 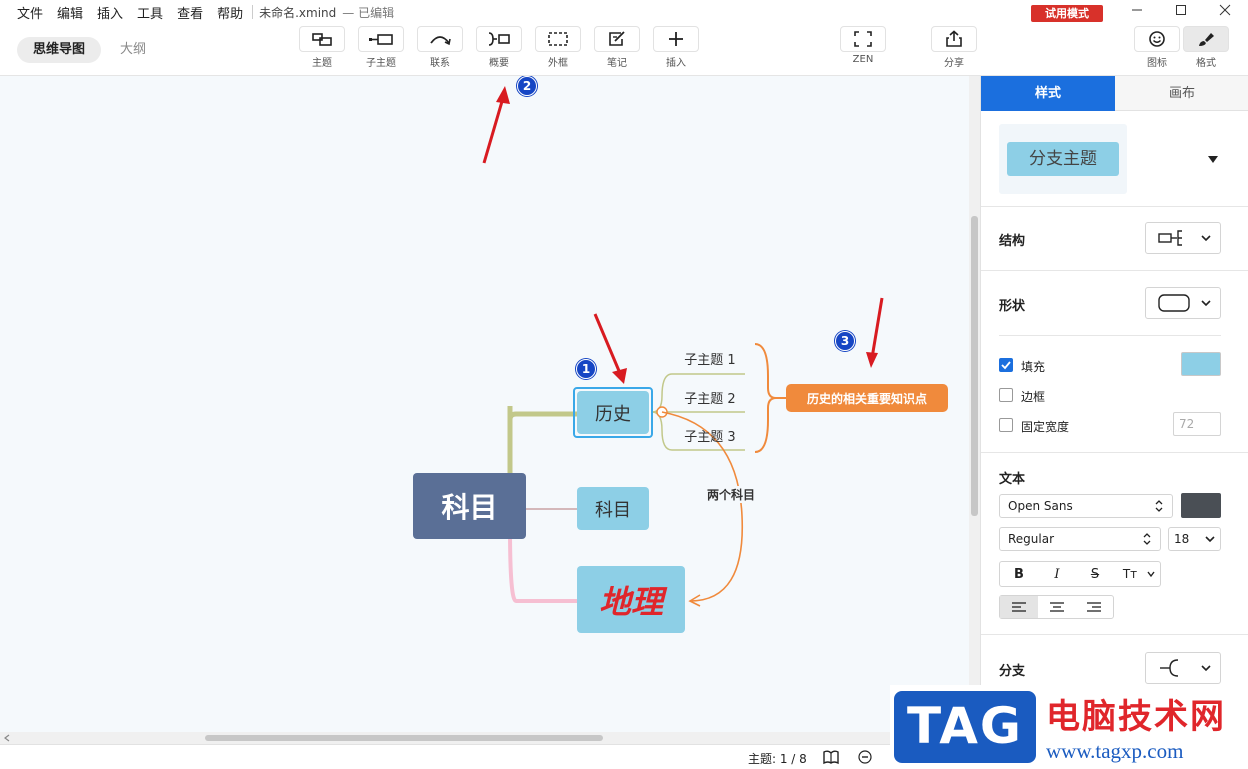 I want to click on fill-checkbox, so click(x=1006, y=365).